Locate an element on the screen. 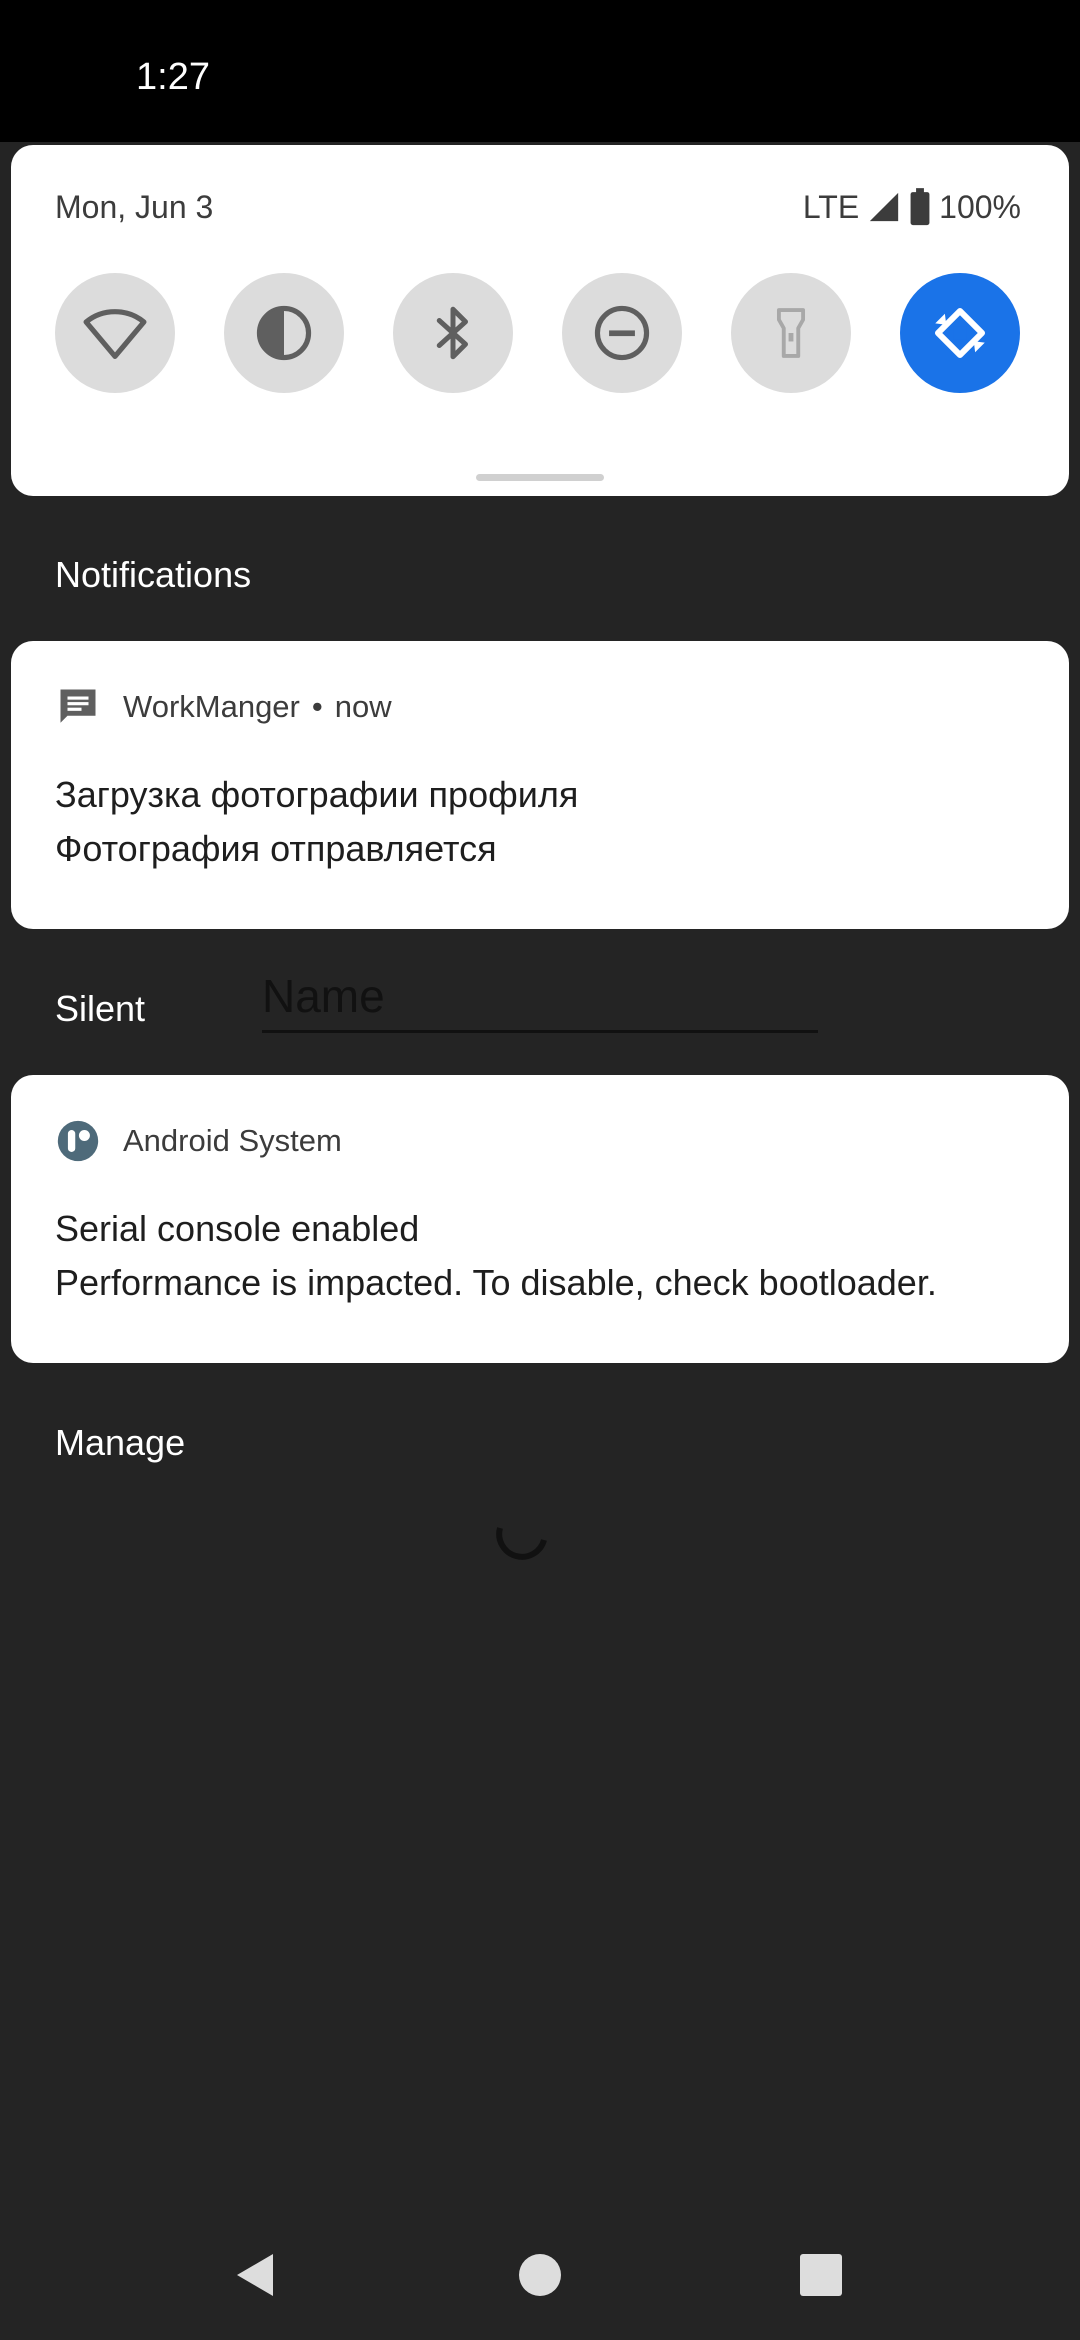 Image resolution: width=1080 pixels, height=2340 pixels. wifi-icon is located at coordinates (115, 334).